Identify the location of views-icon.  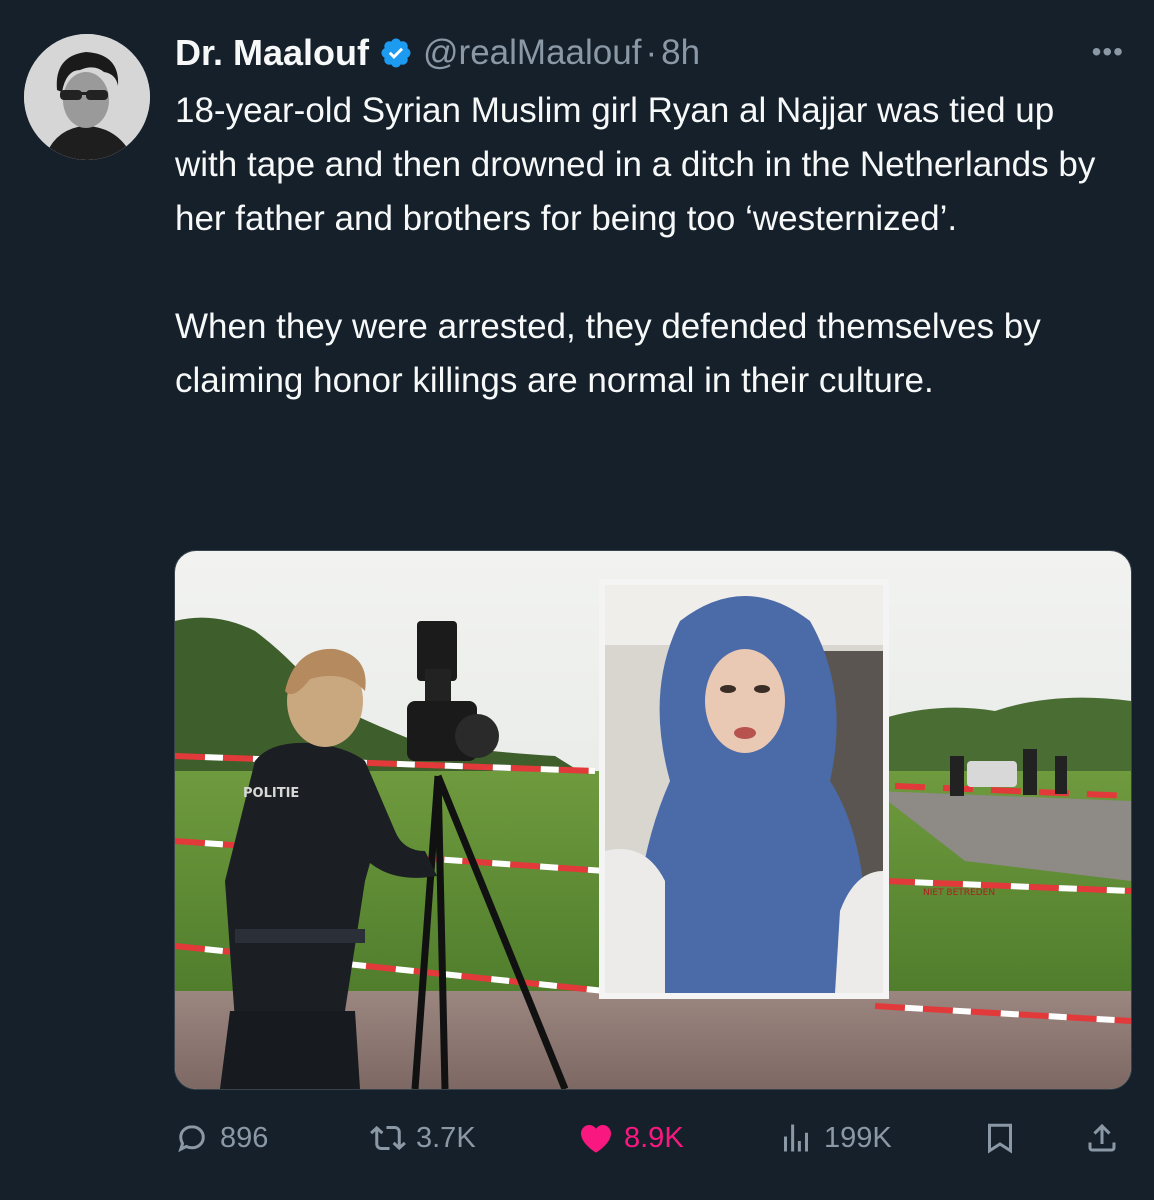
(796, 1138).